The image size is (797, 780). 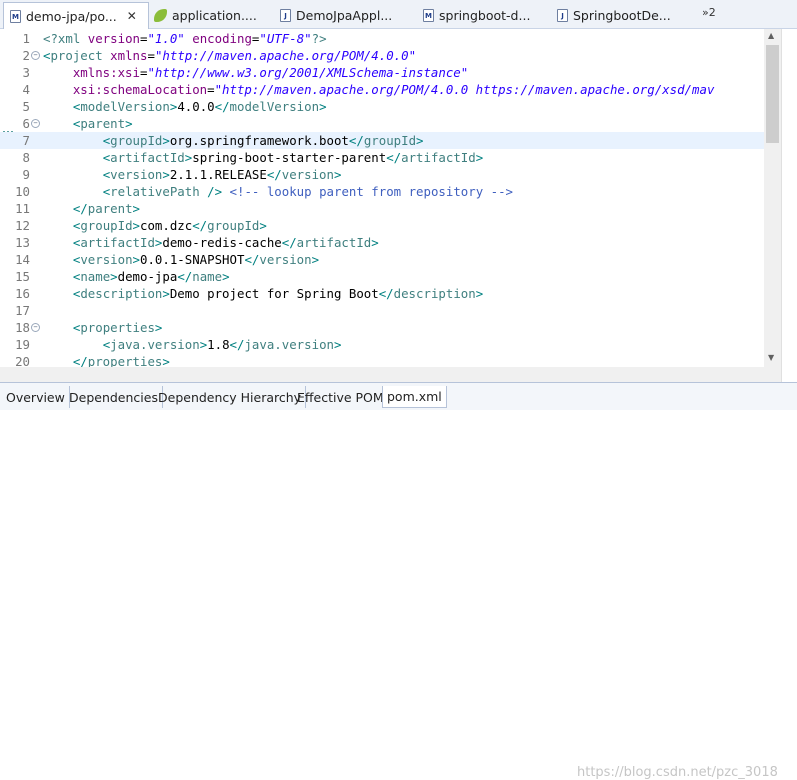 What do you see at coordinates (772, 198) in the screenshot?
I see `vertical-scrollbar: ▲ ▼` at bounding box center [772, 198].